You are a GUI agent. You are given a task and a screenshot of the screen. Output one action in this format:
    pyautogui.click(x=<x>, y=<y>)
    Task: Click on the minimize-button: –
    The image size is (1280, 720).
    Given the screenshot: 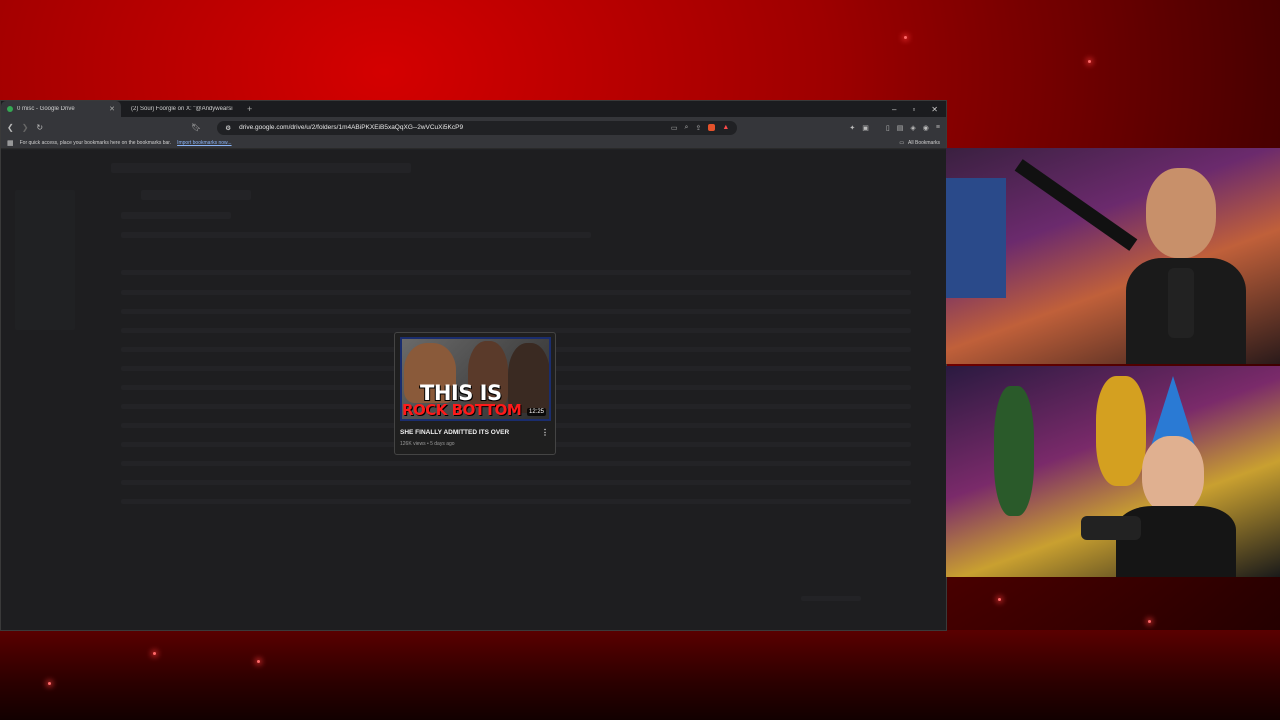 What is the action you would take?
    pyautogui.click(x=894, y=109)
    